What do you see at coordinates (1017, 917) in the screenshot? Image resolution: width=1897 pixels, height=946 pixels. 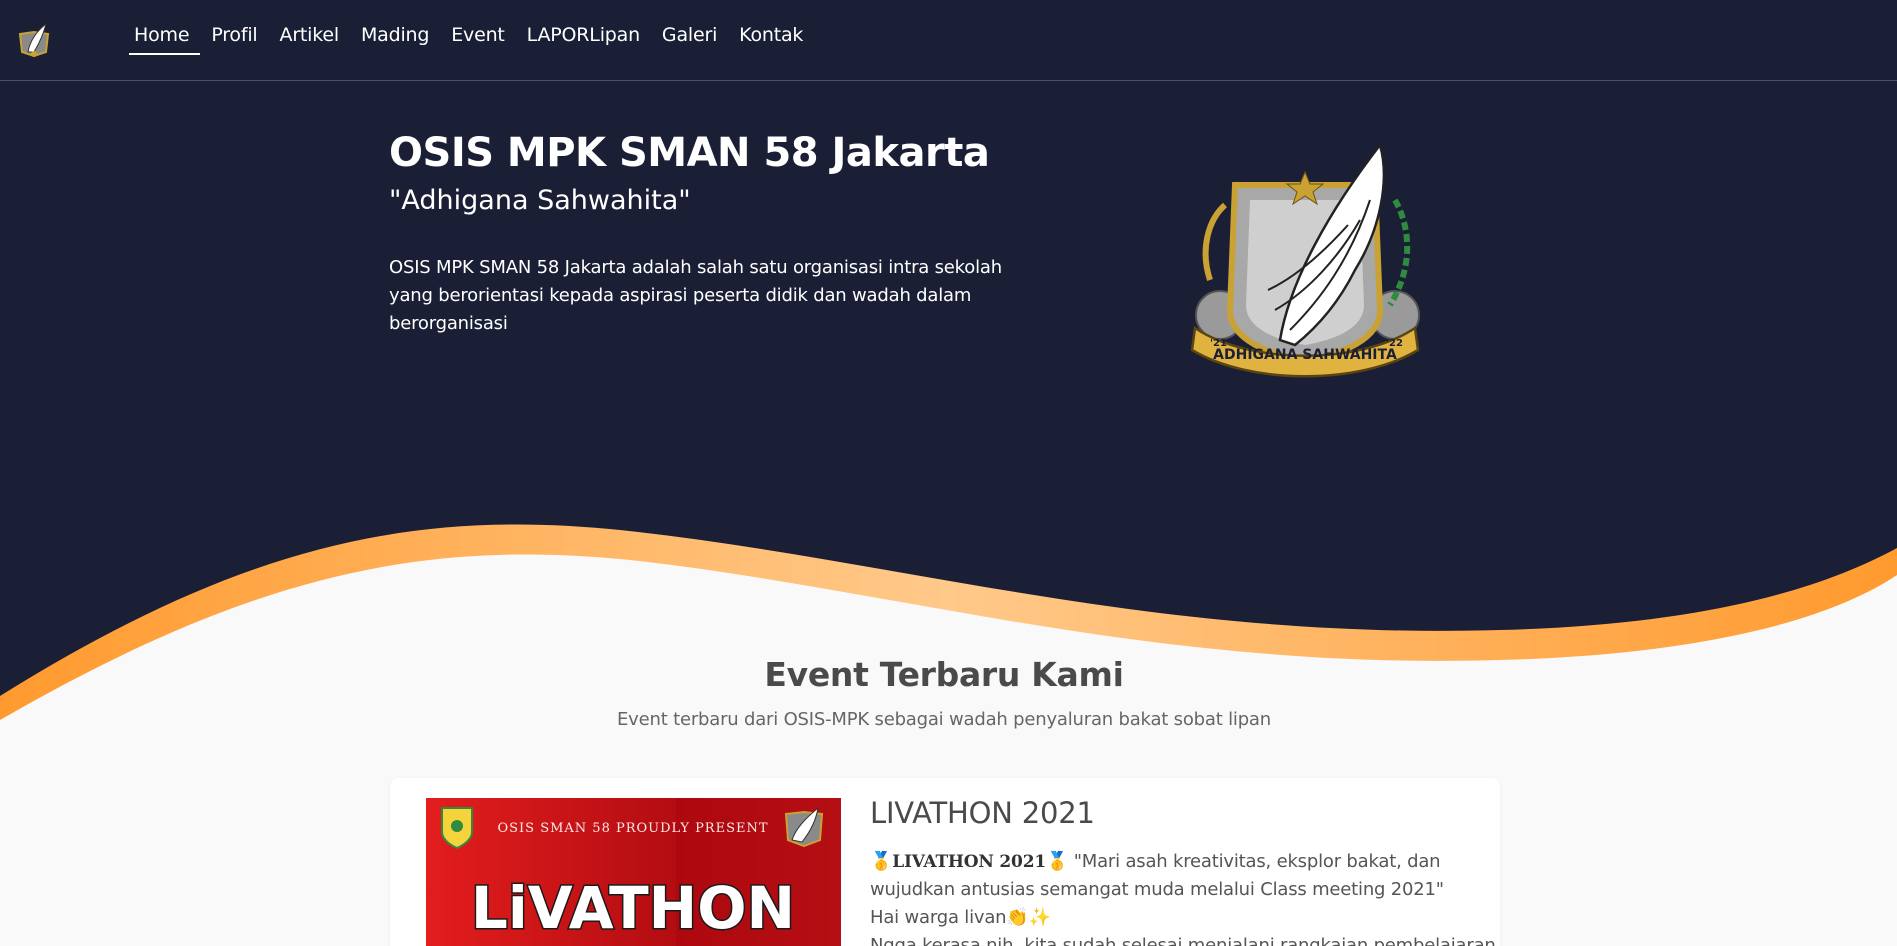 I see `clapping-hands-icon: 👏` at bounding box center [1017, 917].